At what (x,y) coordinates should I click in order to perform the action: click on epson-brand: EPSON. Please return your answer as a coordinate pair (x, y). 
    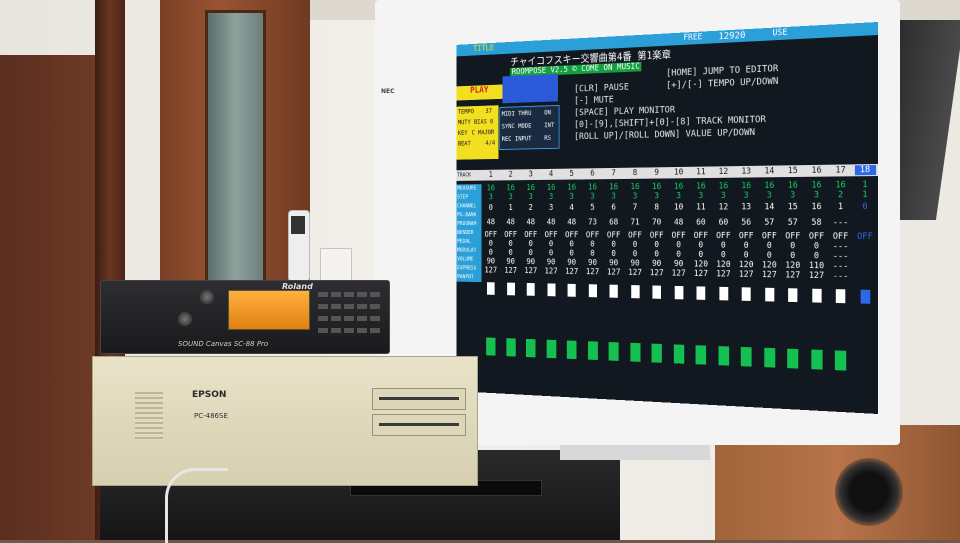
    Looking at the image, I should click on (209, 395).